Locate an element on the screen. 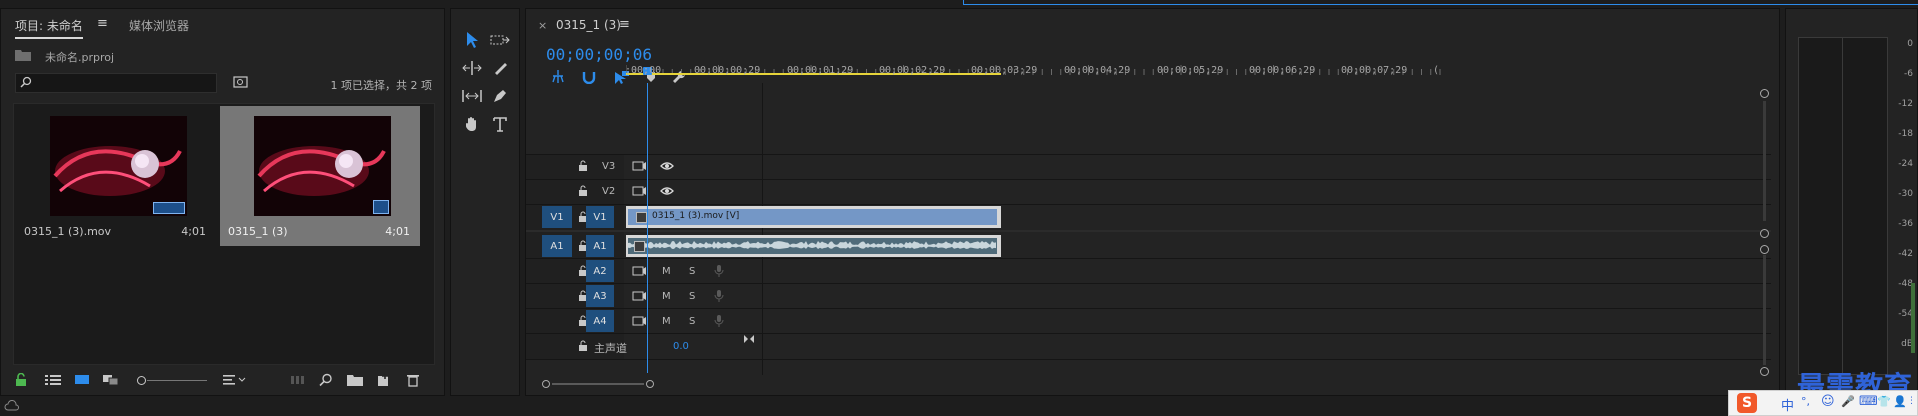  track-target-a4: A4 is located at coordinates (600, 321).